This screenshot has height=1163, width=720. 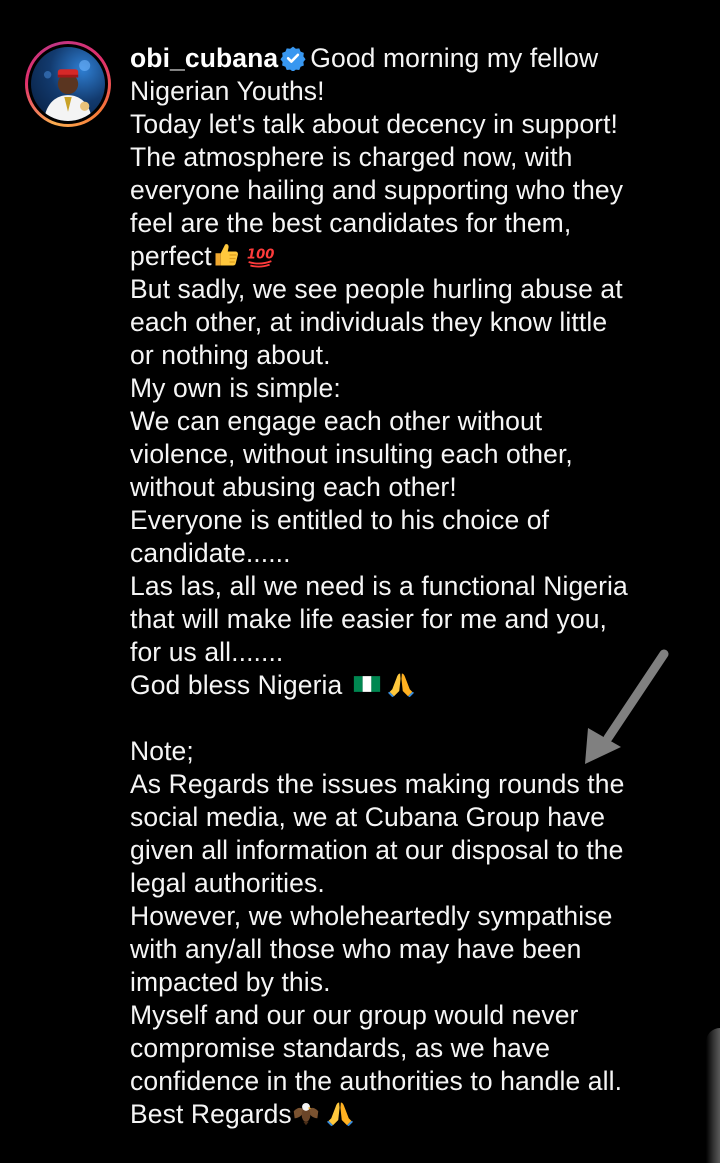 What do you see at coordinates (351, 454) in the screenshot?
I see `caption-line: violence, without insulting each other,` at bounding box center [351, 454].